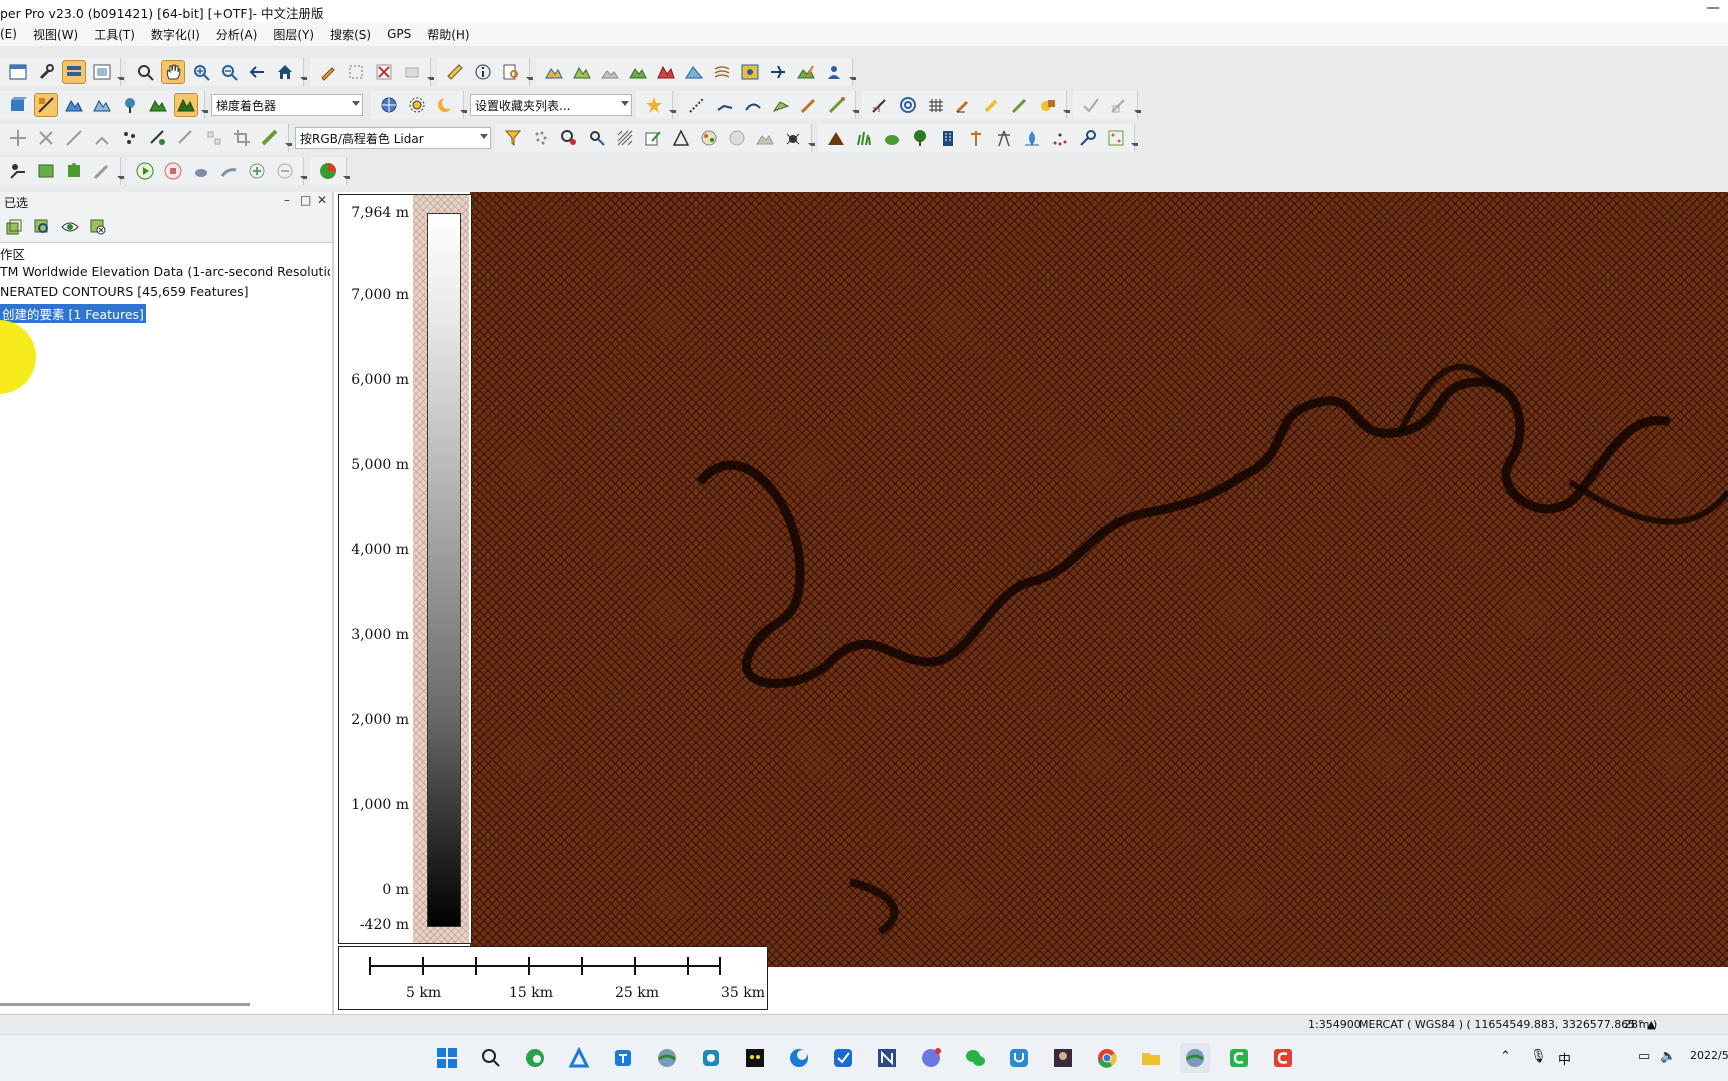 The height and width of the screenshot is (1081, 1728). I want to click on menu-help: 帮助(H), so click(448, 34).